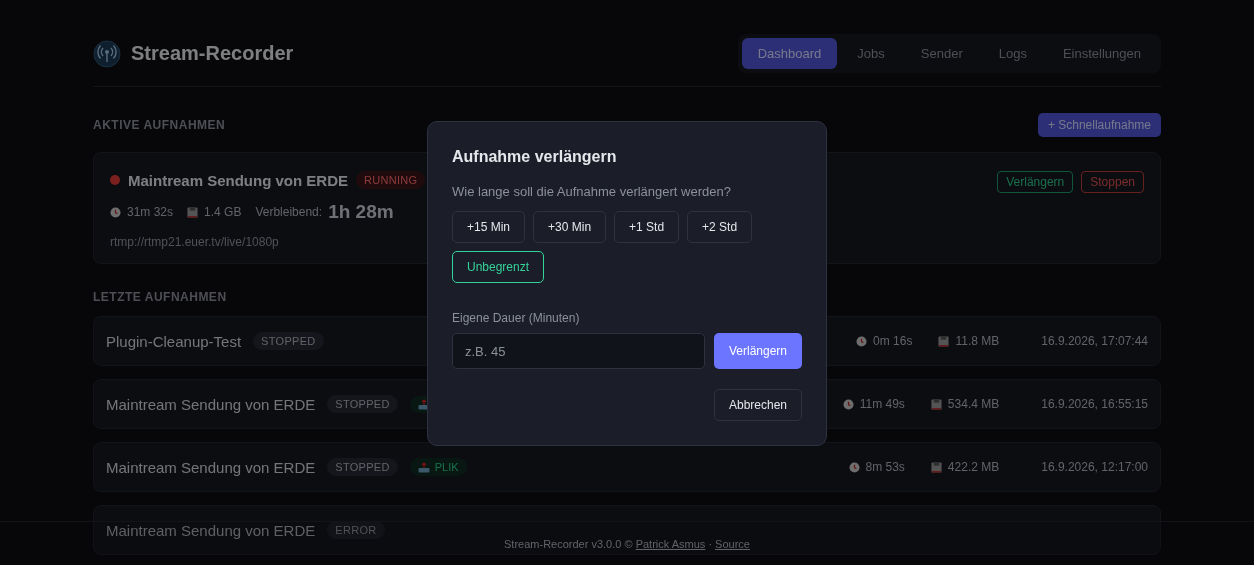  I want to click on status-badge: ERROR, so click(356, 530).